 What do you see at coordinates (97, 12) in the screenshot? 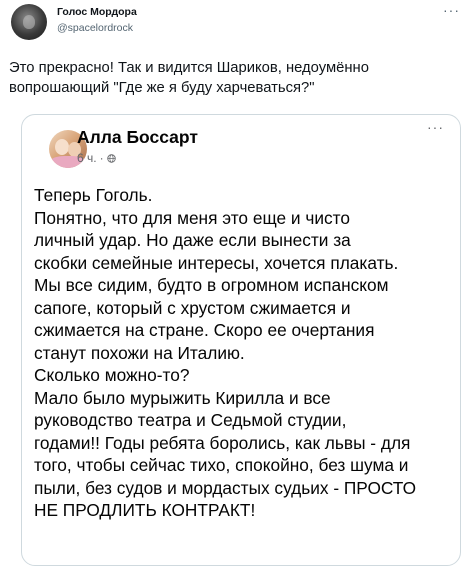
I see `author-name: Голос Мордора` at bounding box center [97, 12].